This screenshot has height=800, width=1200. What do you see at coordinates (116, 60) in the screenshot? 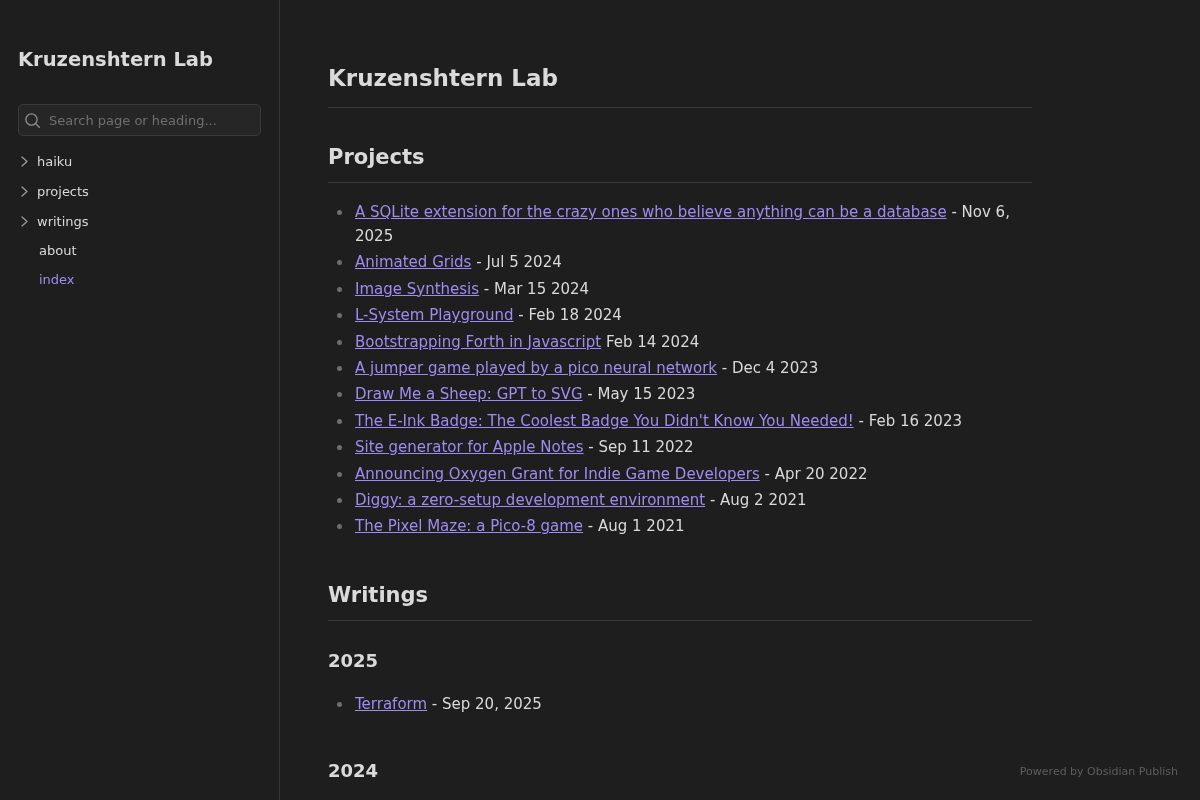
I see `site-title: Kruzenshtern Lab` at bounding box center [116, 60].